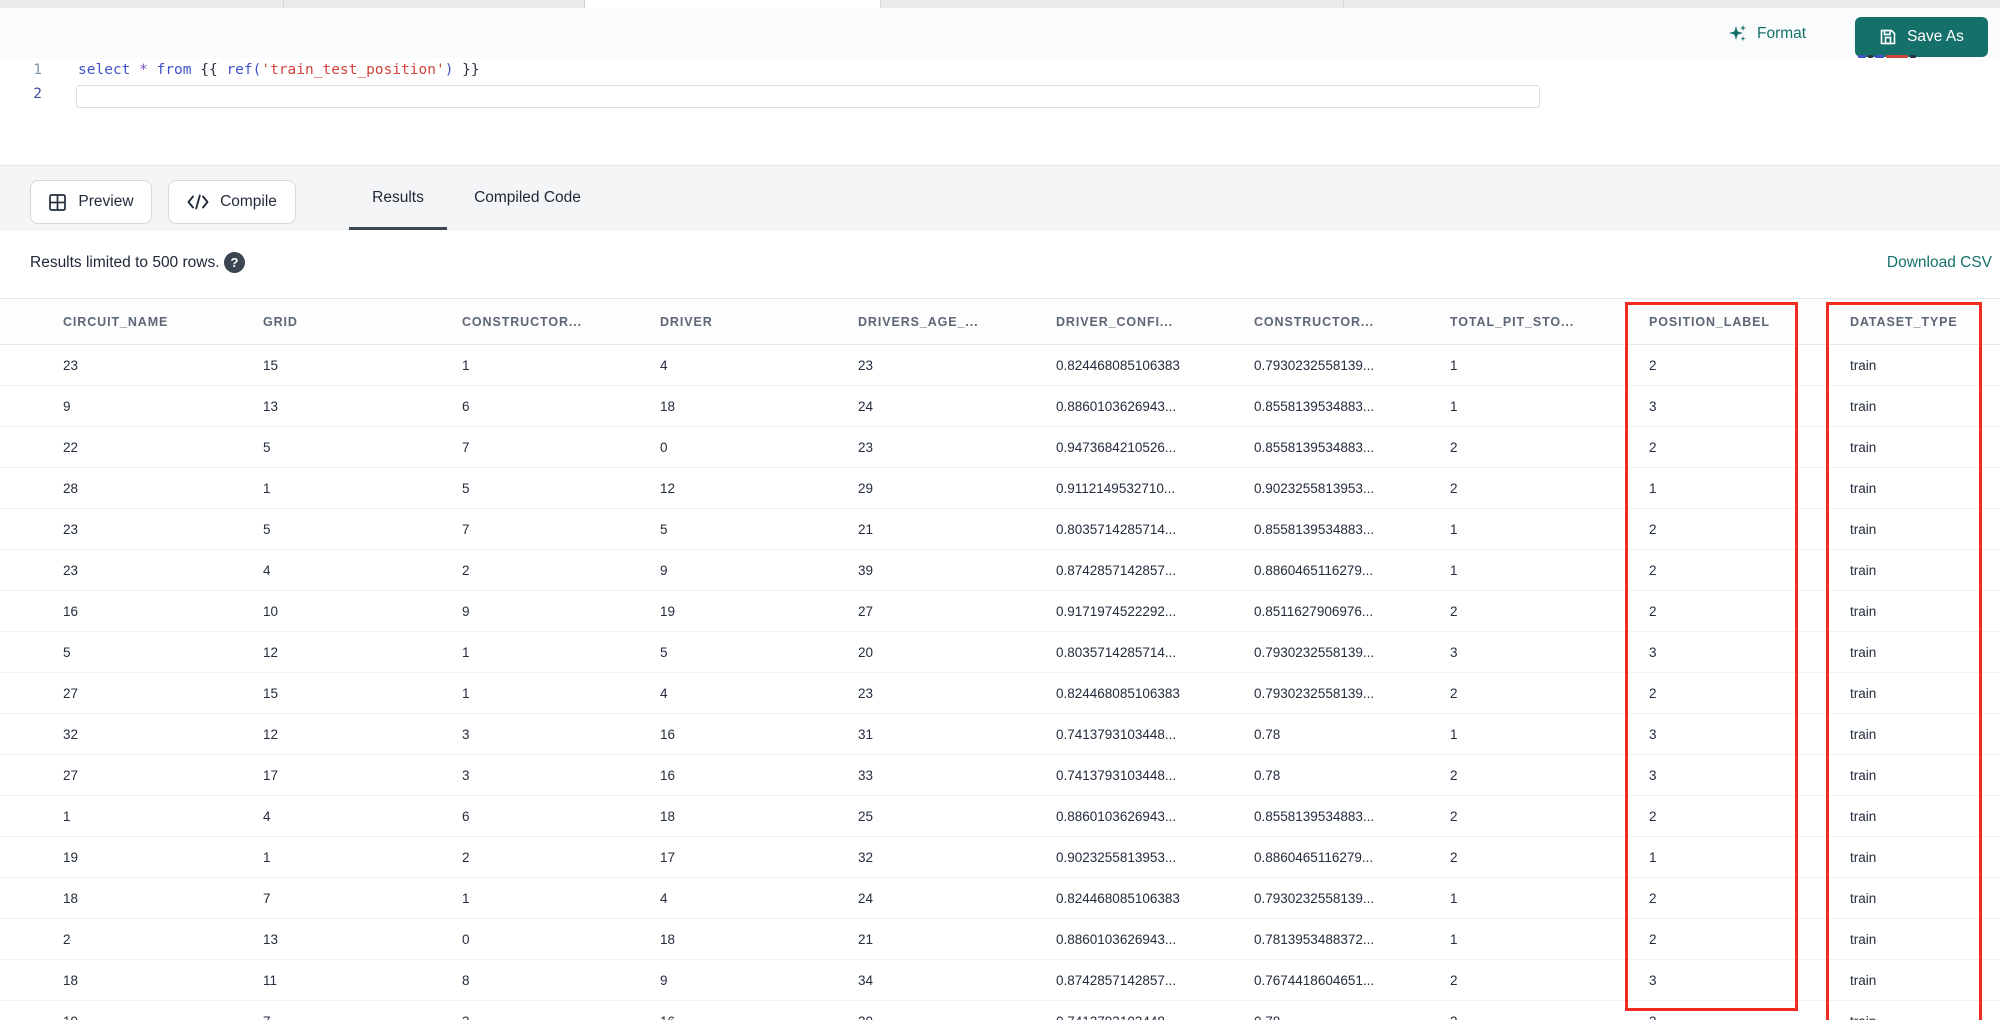 Image resolution: width=2000 pixels, height=1020 pixels. Describe the element at coordinates (1352, 1017) in the screenshot. I see `table-cell: 0.78` at that location.